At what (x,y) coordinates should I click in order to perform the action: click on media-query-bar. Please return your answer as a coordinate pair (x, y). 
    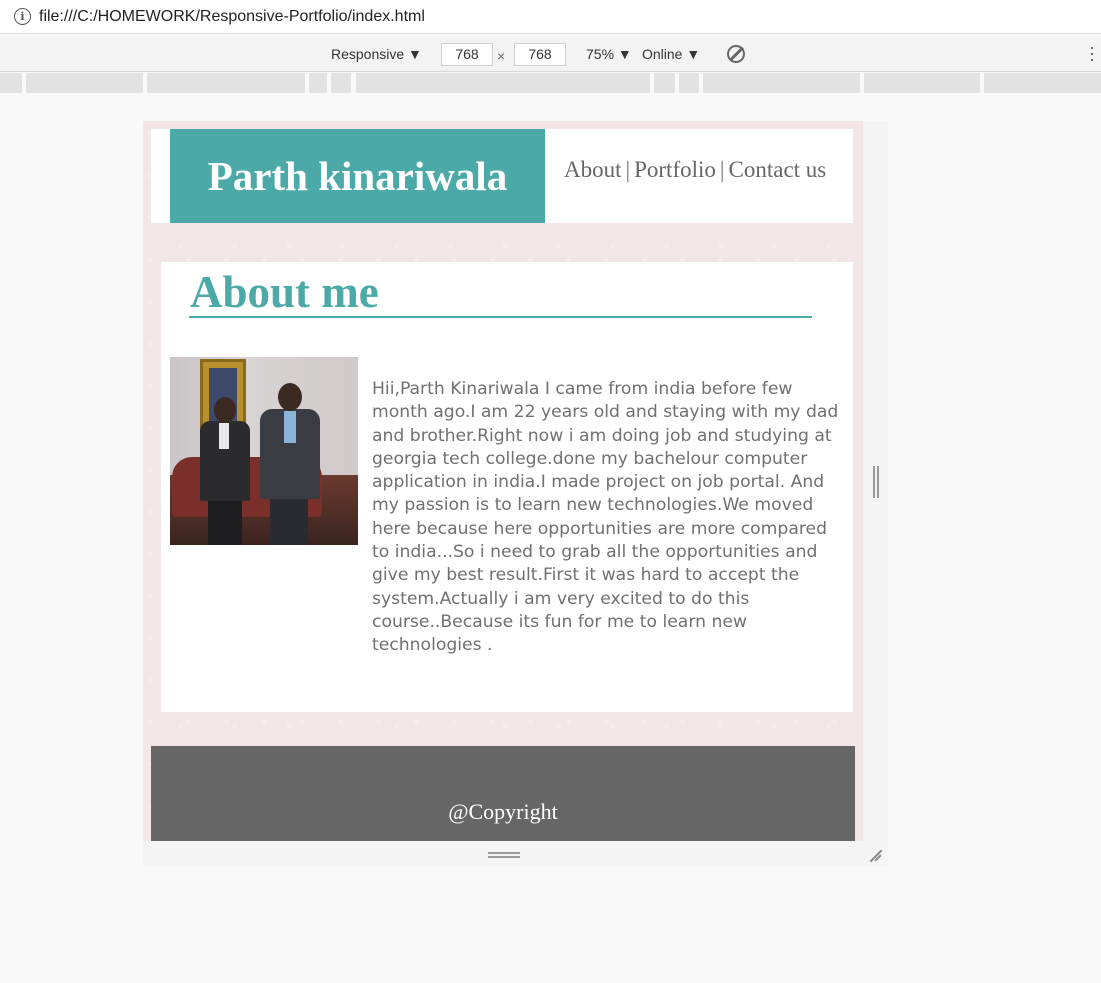
    Looking at the image, I should click on (550, 83).